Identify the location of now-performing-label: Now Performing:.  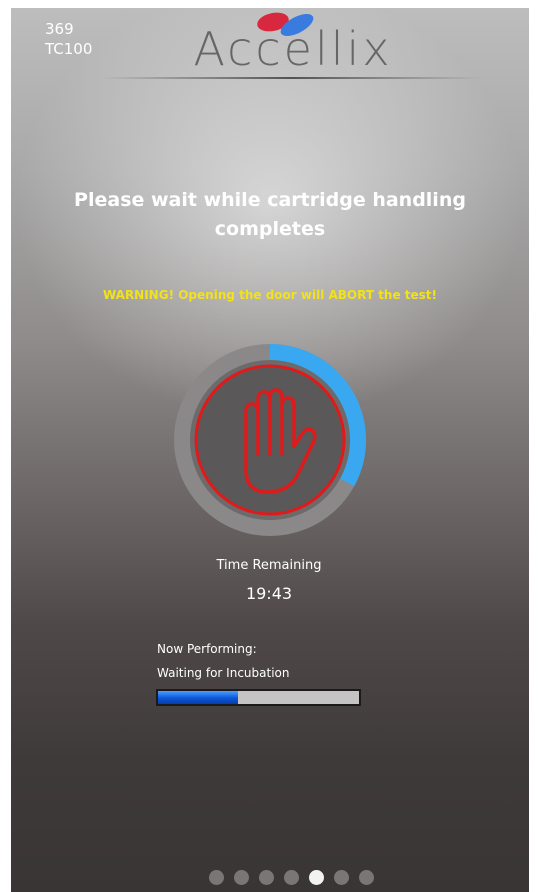
(207, 649).